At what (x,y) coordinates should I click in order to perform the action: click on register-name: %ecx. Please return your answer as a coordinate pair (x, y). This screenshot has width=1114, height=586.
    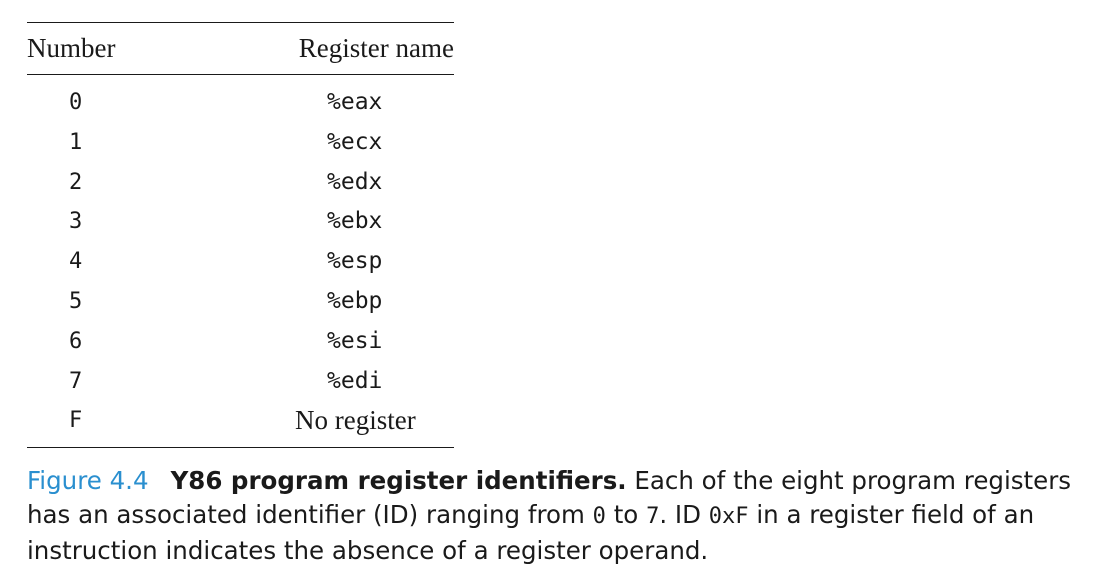
    Looking at the image, I should click on (355, 141).